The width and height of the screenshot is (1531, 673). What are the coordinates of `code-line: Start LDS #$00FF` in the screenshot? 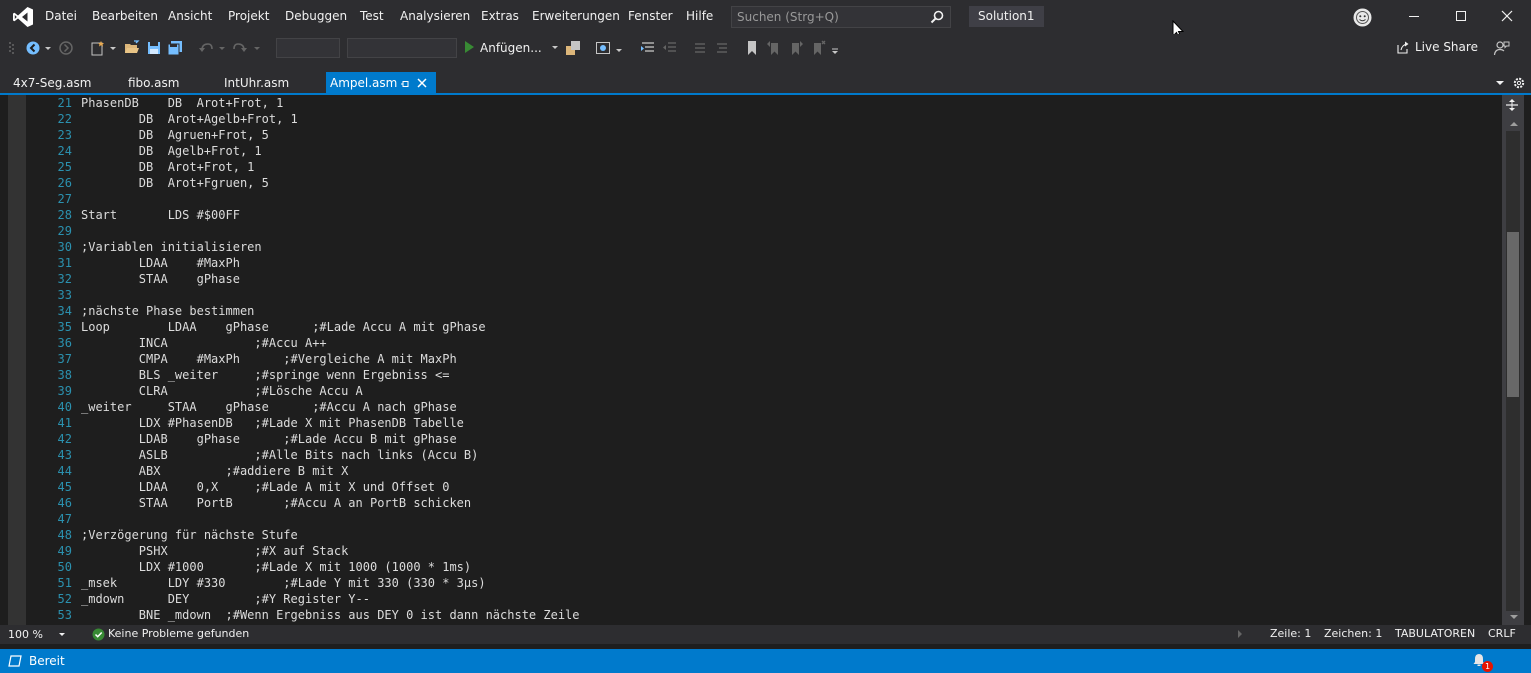 It's located at (330, 215).